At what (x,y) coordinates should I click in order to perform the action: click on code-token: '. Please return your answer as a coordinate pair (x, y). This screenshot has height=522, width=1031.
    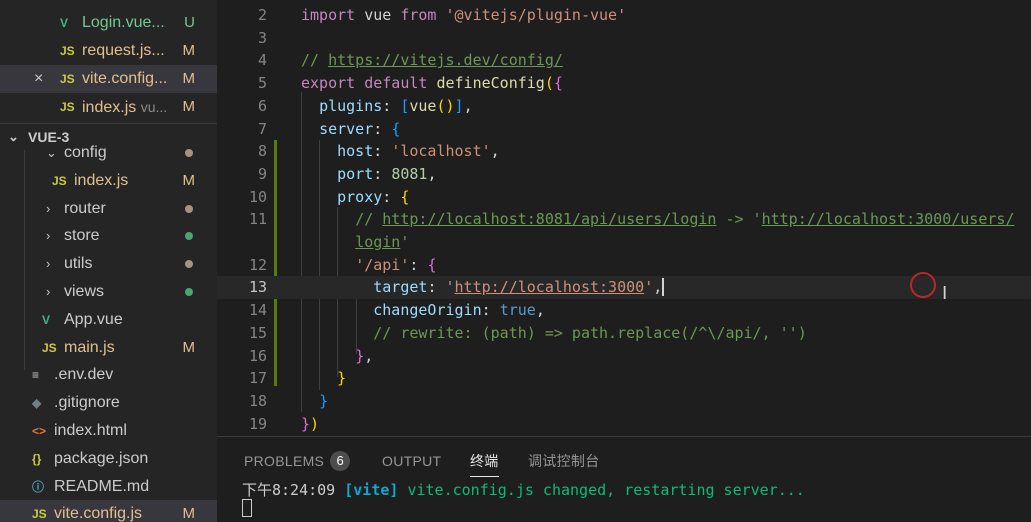
    Looking at the image, I should click on (405, 242).